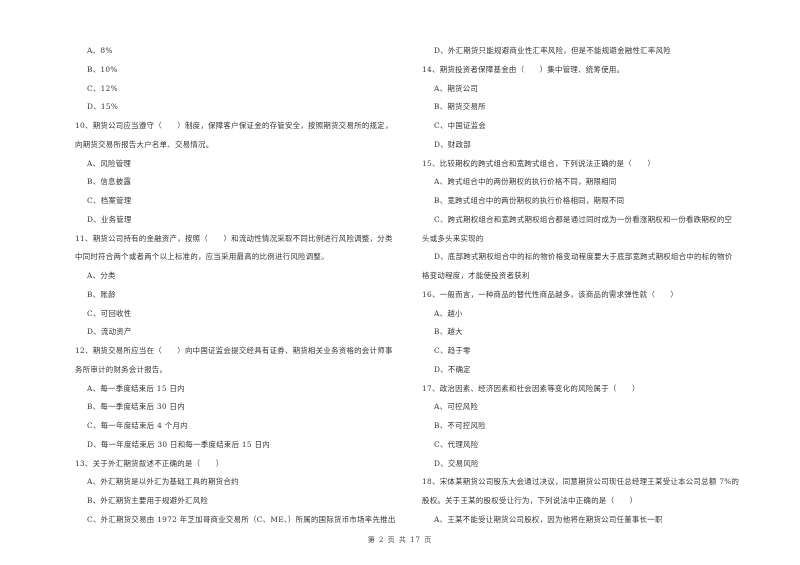  I want to click on answer-option: D、每一年度结束后 30 日和每一季度结束后 15 日内, so click(178, 444).